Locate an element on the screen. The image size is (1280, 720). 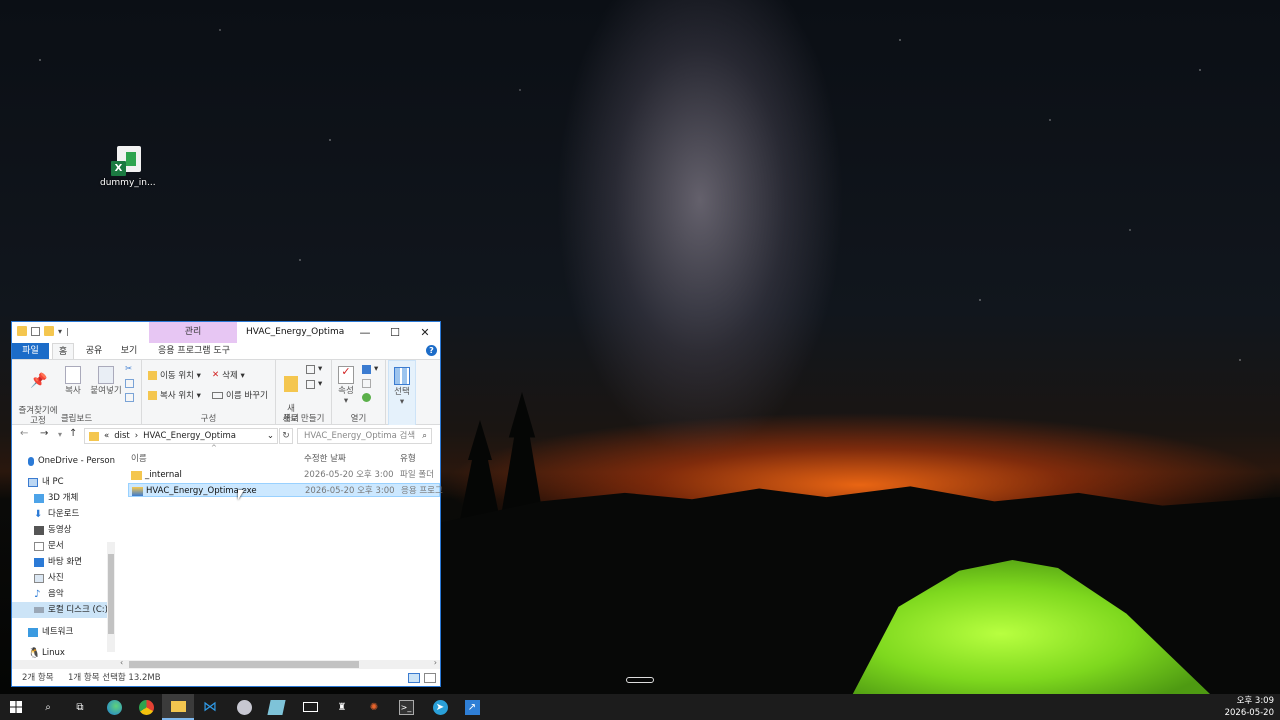
refresh-icon: ↻ is located at coordinates (286, 436).